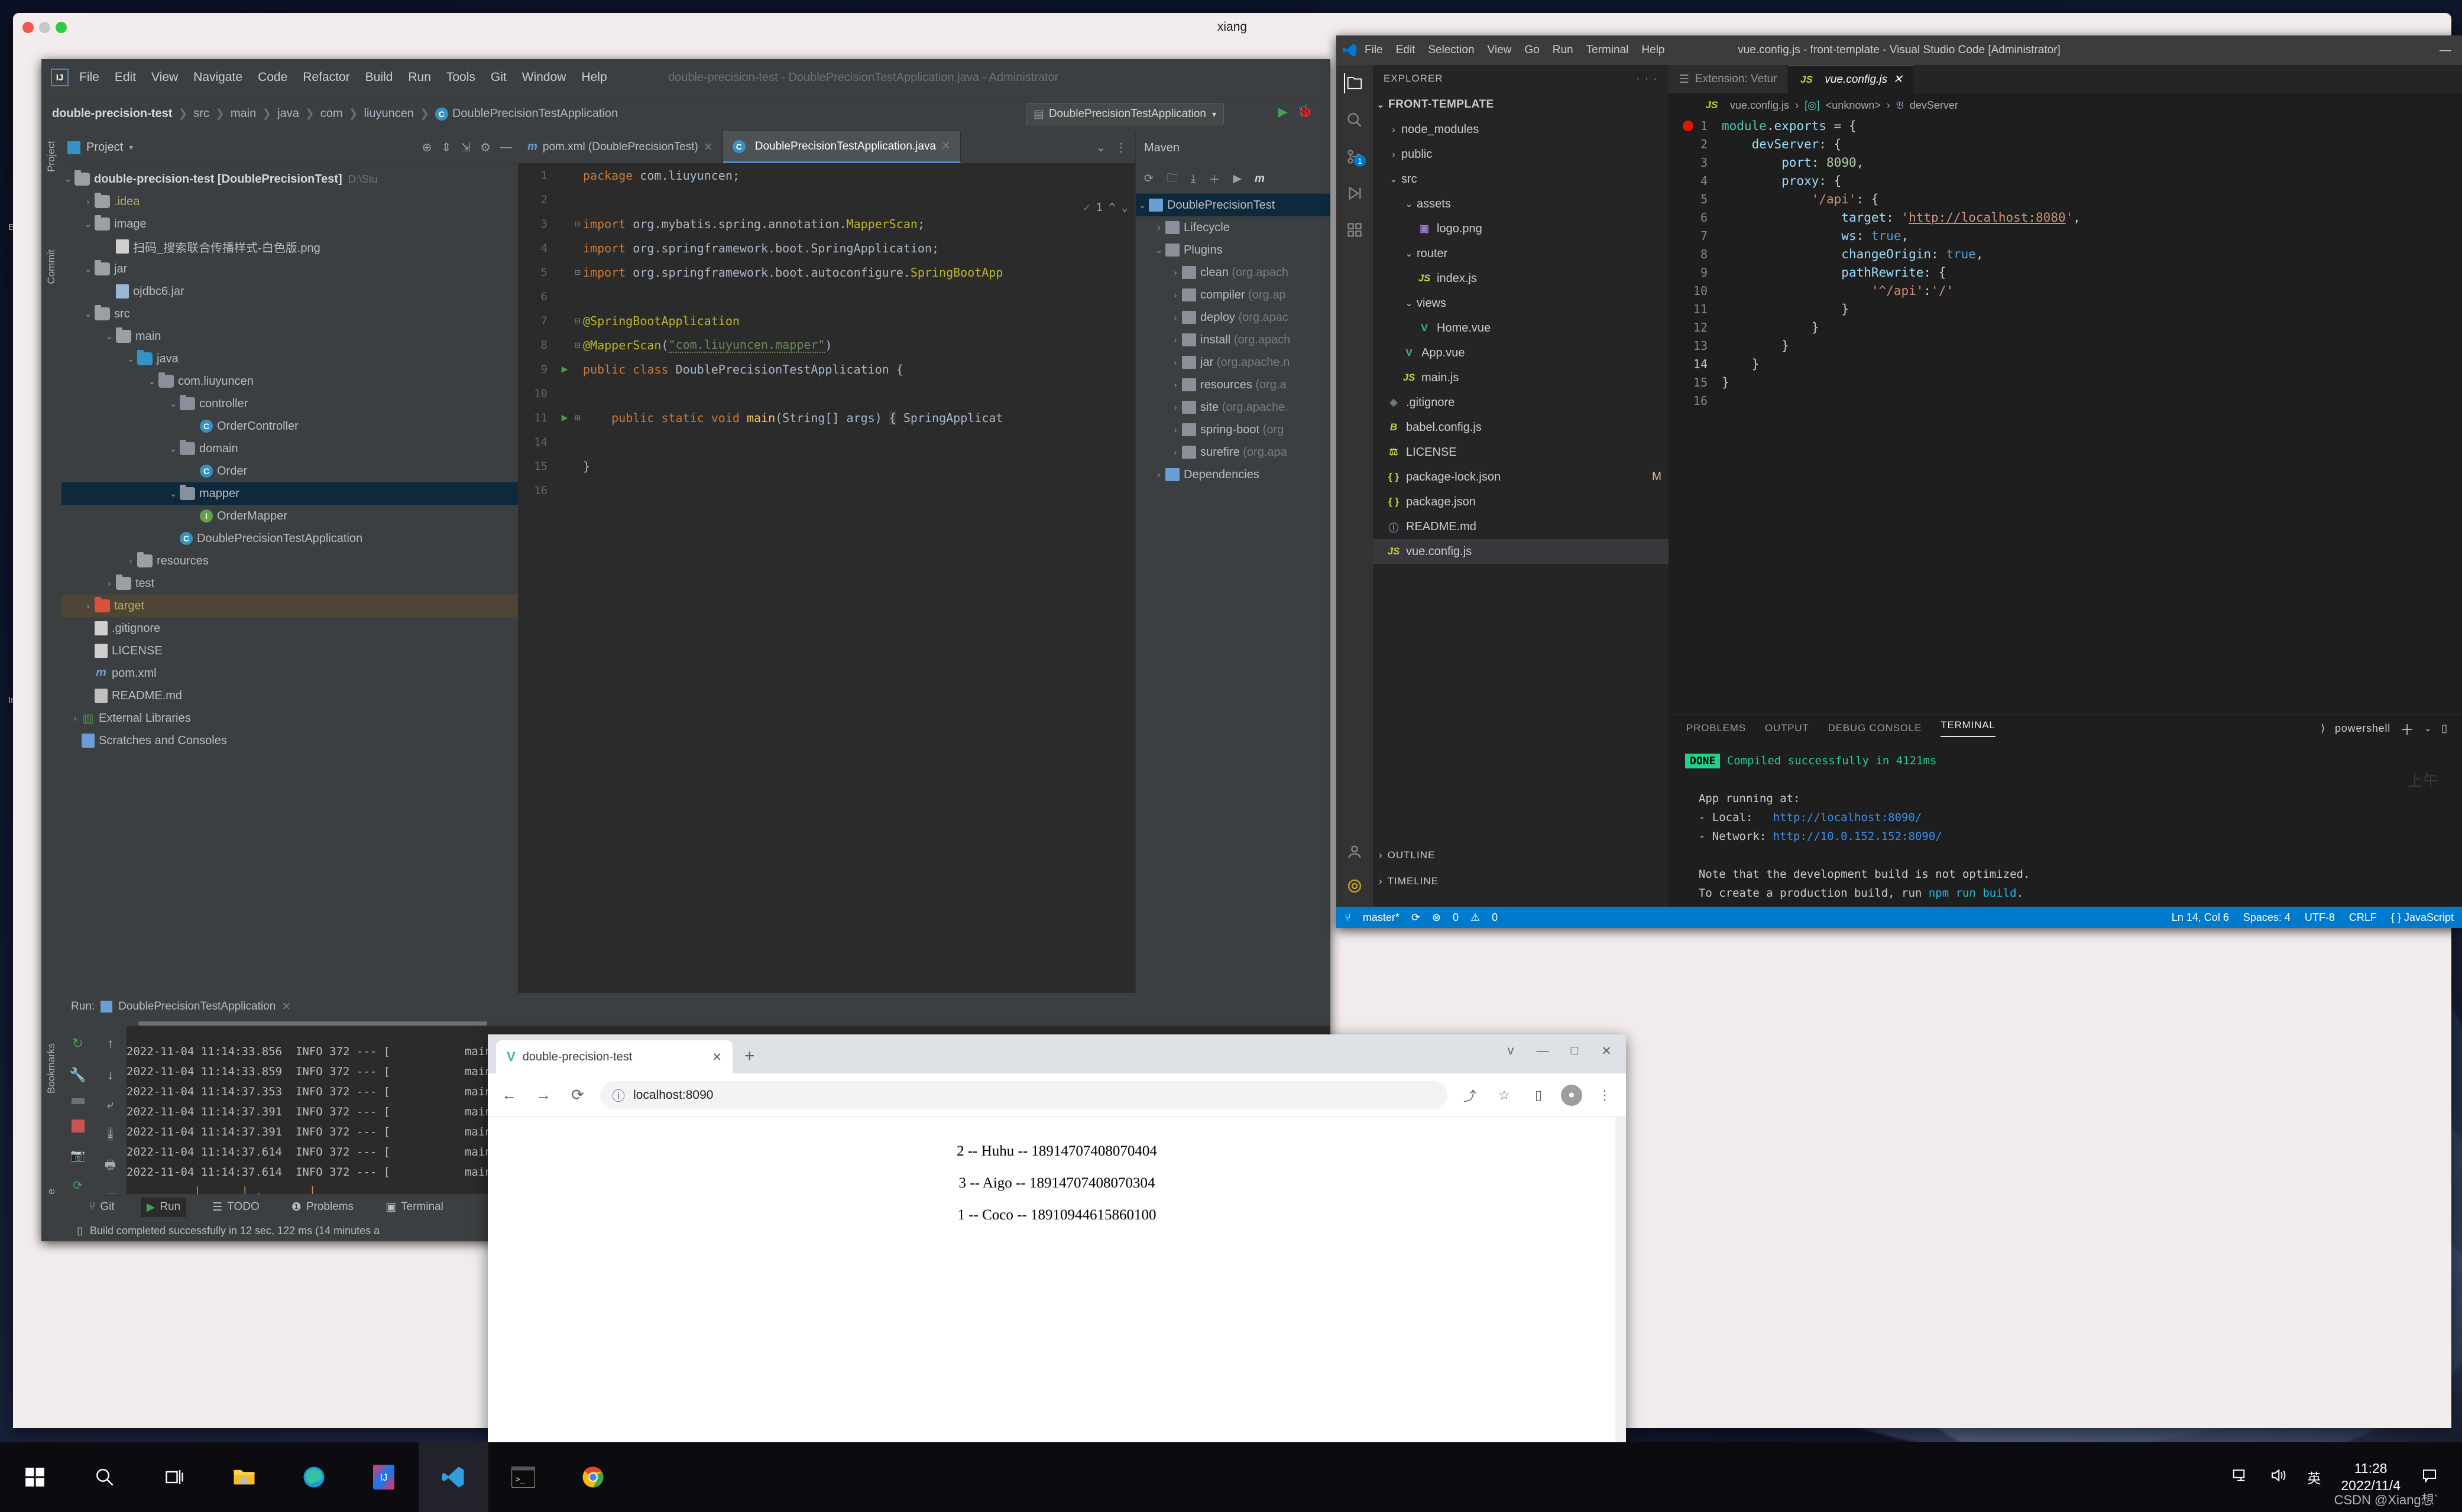 This screenshot has width=2462, height=1512. I want to click on menu-go: Go, so click(1531, 51).